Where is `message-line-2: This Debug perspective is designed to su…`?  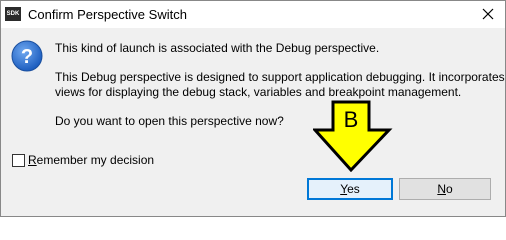 message-line-2: This Debug perspective is designed to su… is located at coordinates (280, 77).